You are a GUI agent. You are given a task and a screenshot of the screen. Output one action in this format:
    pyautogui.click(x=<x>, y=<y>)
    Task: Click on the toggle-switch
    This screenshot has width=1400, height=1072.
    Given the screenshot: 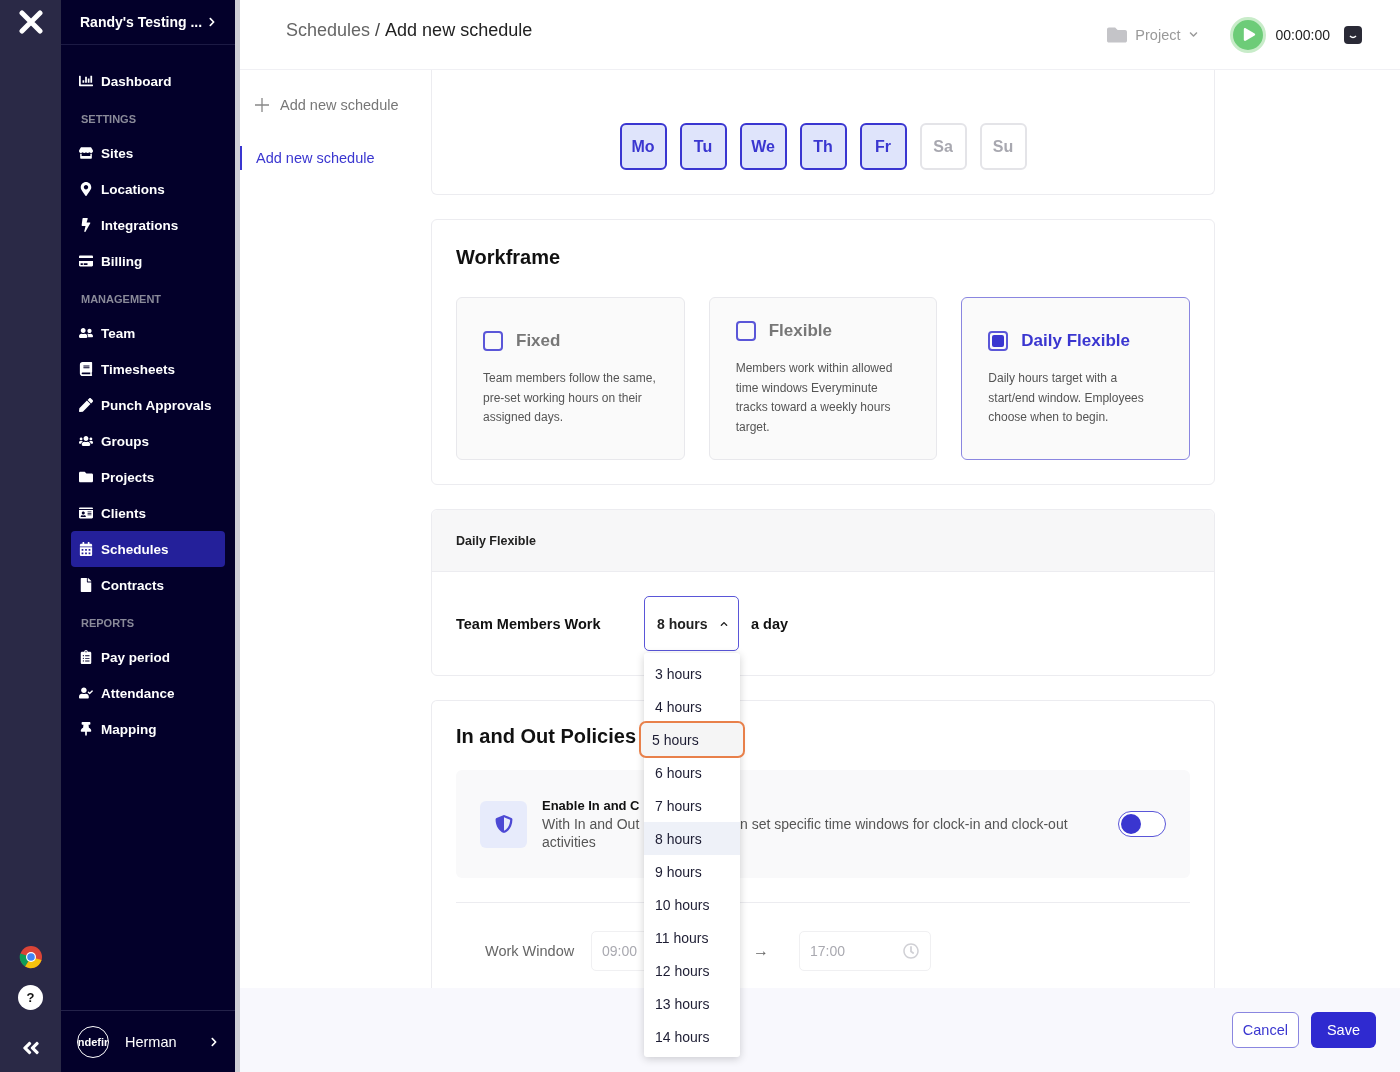 What is the action you would take?
    pyautogui.click(x=1142, y=824)
    